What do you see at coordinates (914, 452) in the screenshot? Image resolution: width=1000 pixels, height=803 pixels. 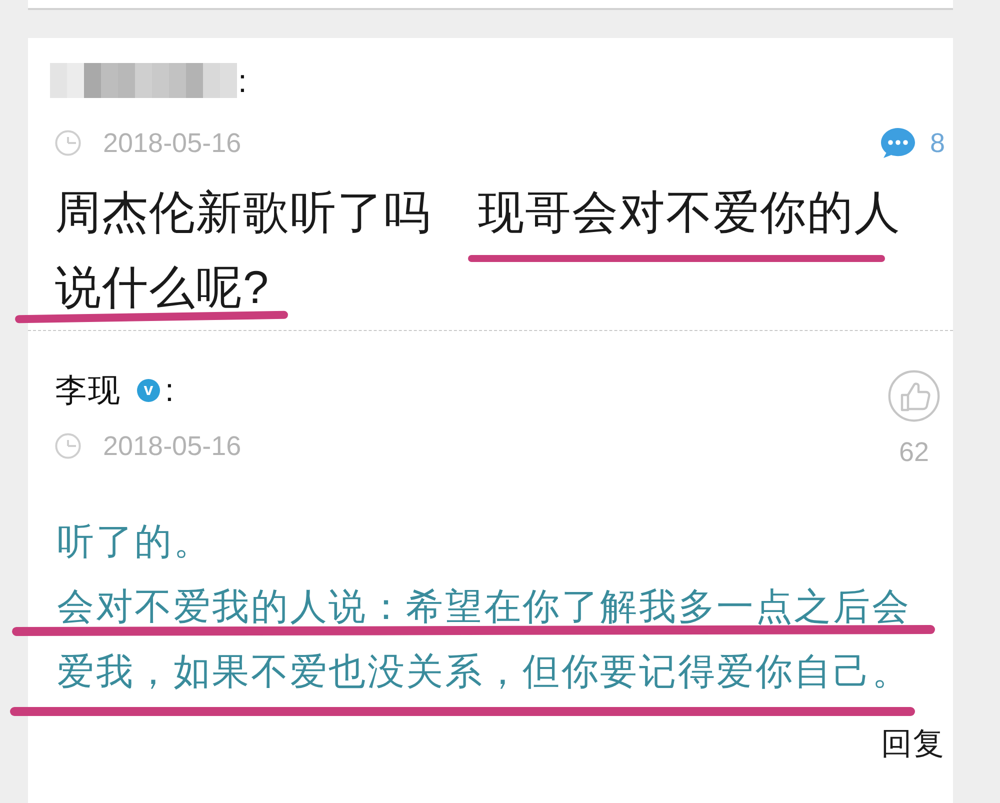 I see `like-count: 62` at bounding box center [914, 452].